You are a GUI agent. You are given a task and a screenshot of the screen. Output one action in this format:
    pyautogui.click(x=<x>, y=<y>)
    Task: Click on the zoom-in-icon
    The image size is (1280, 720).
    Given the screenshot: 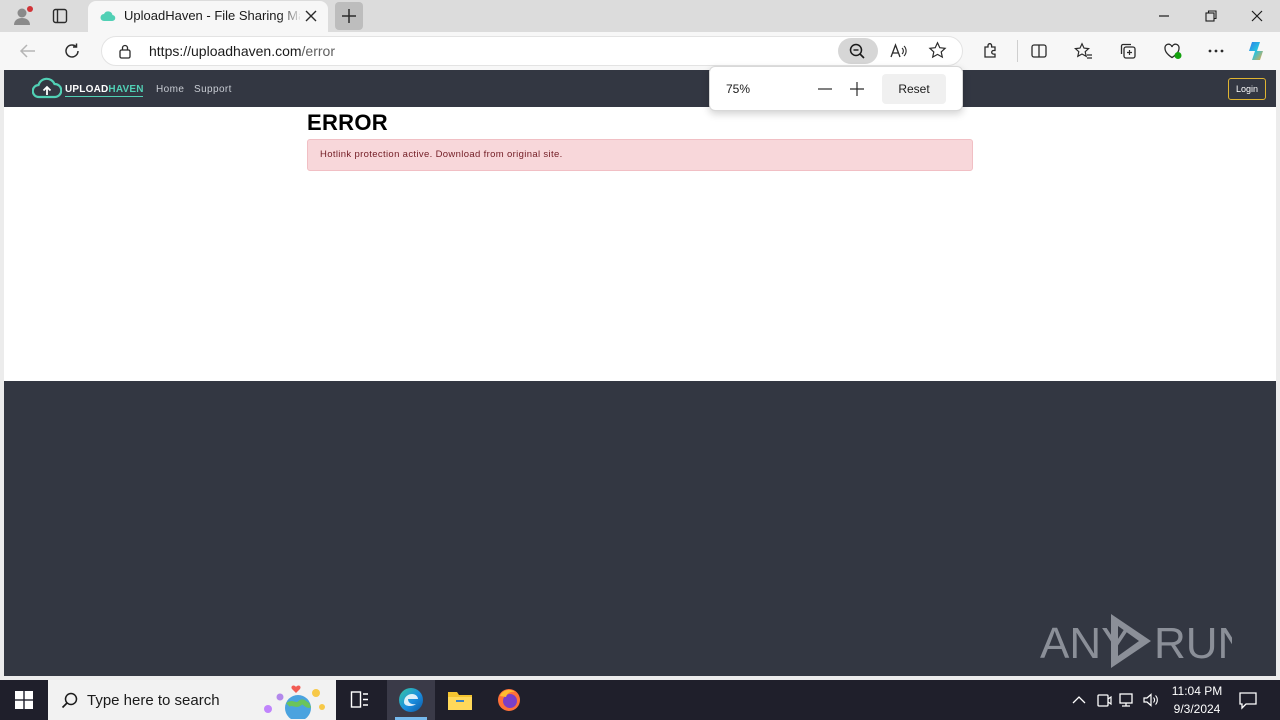 What is the action you would take?
    pyautogui.click(x=857, y=89)
    